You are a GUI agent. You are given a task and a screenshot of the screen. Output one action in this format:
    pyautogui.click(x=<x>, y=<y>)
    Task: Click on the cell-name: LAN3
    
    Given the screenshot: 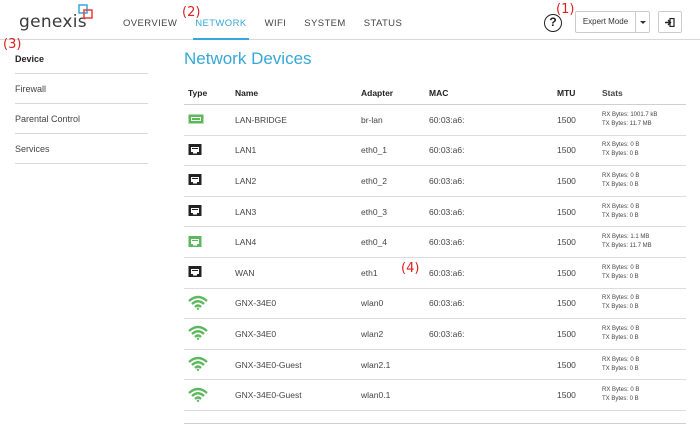 What is the action you would take?
    pyautogui.click(x=246, y=211)
    